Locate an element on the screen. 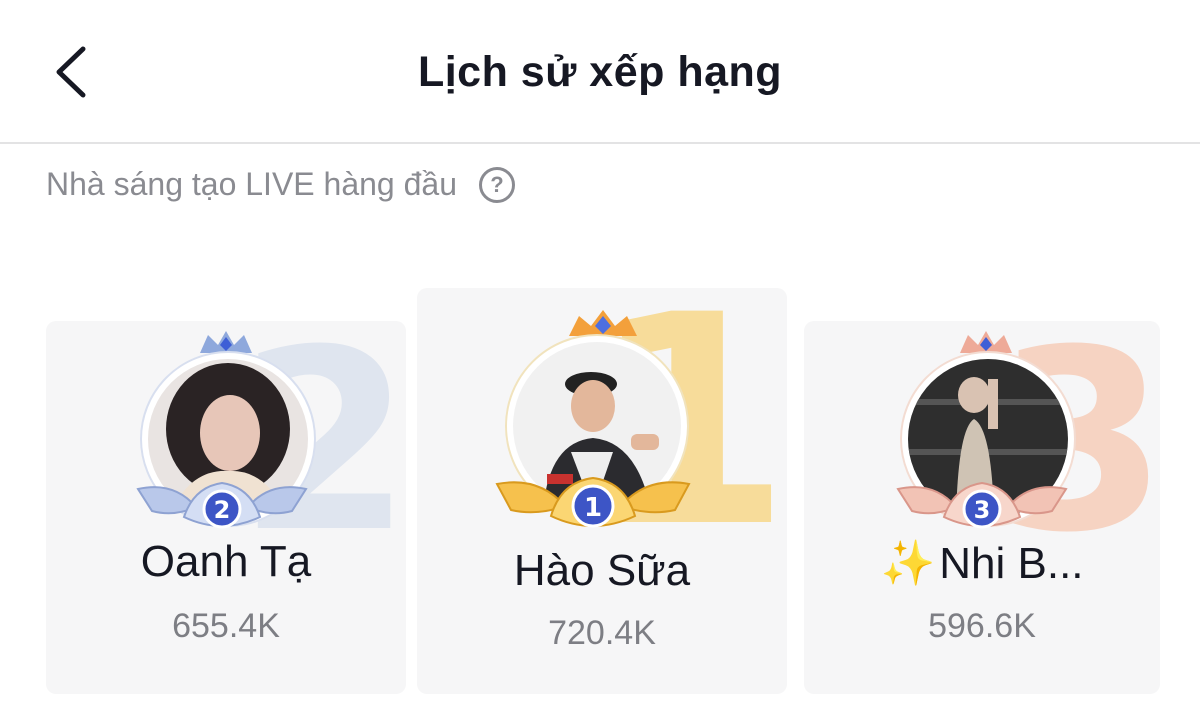 The image size is (1200, 706). rank-3-badge-icon: 3 is located at coordinates (982, 505).